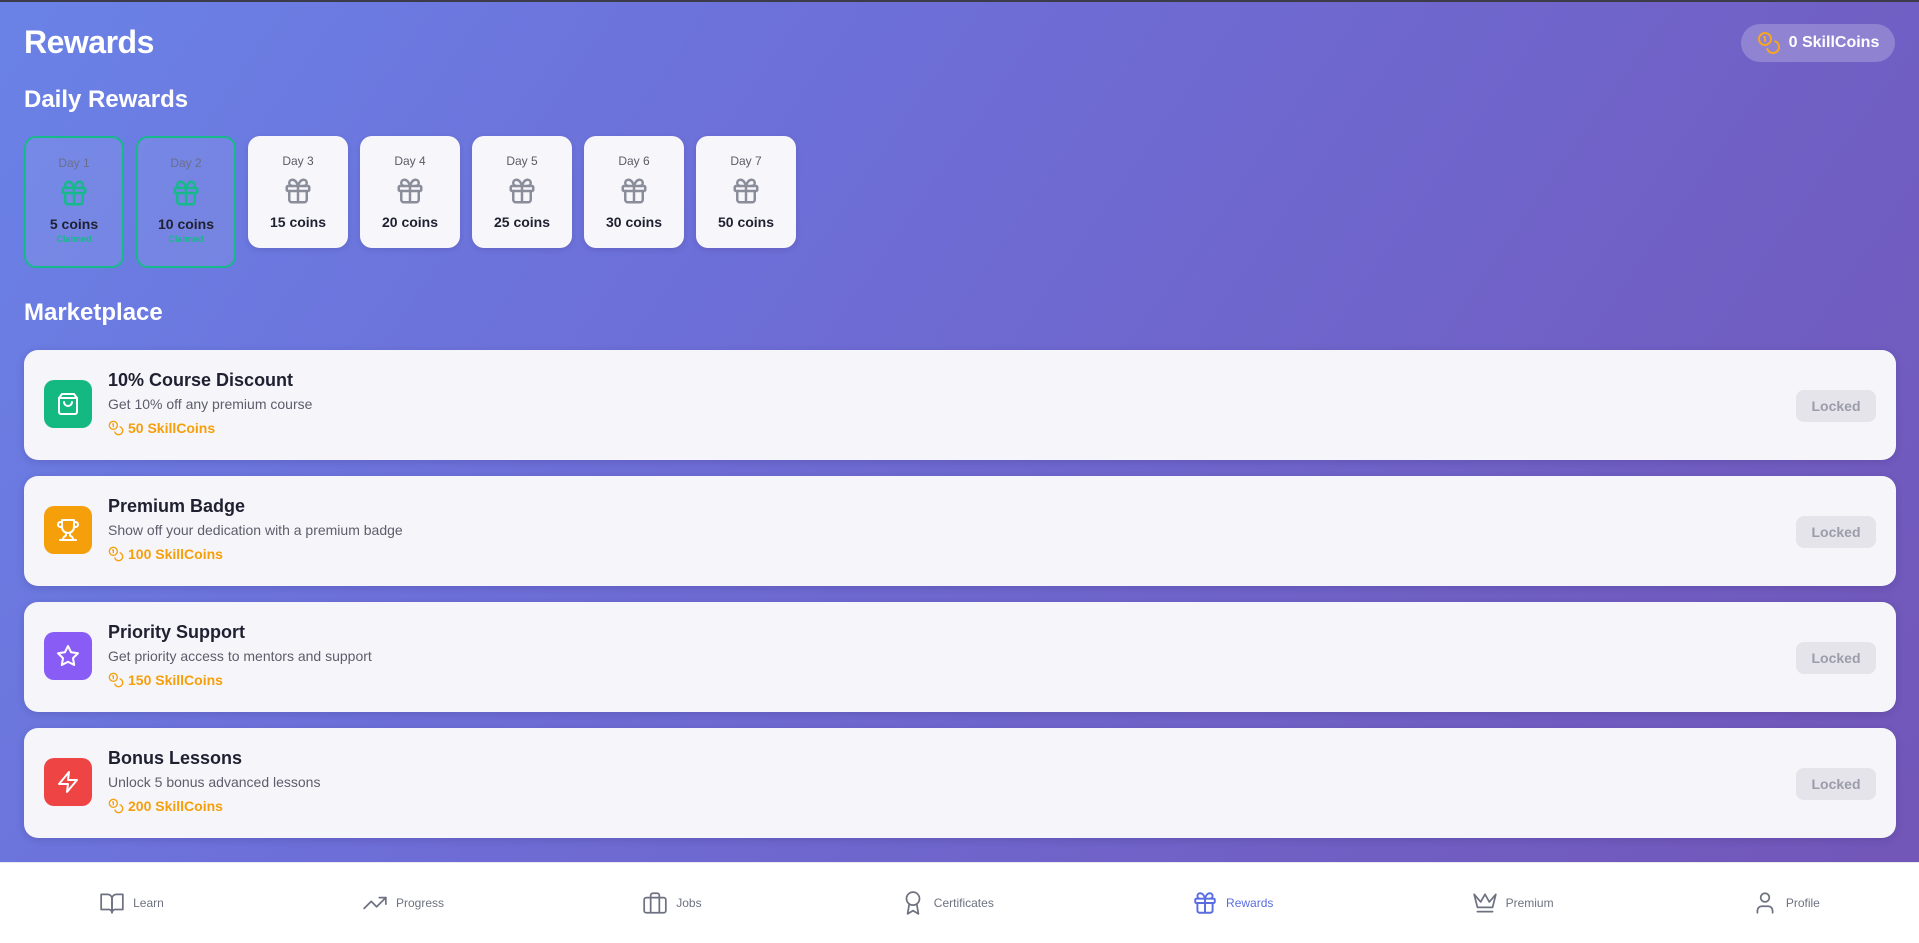 The height and width of the screenshot is (943, 1919). What do you see at coordinates (175, 680) in the screenshot?
I see `item-cost-text: 150 SkillCoins` at bounding box center [175, 680].